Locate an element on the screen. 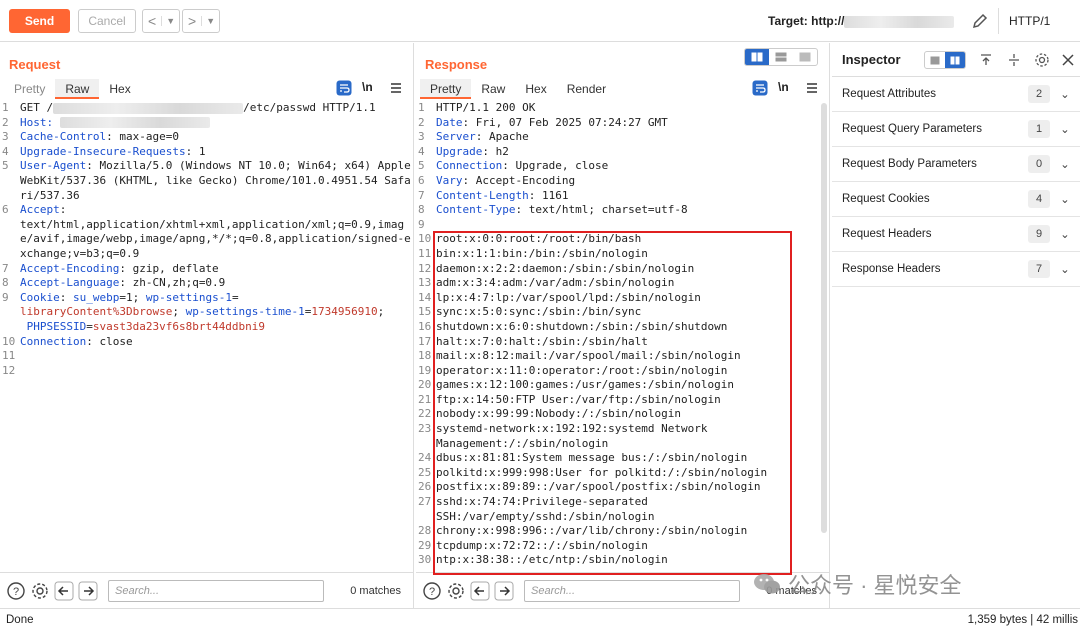 The height and width of the screenshot is (631, 1080). pencil-icon is located at coordinates (980, 21).